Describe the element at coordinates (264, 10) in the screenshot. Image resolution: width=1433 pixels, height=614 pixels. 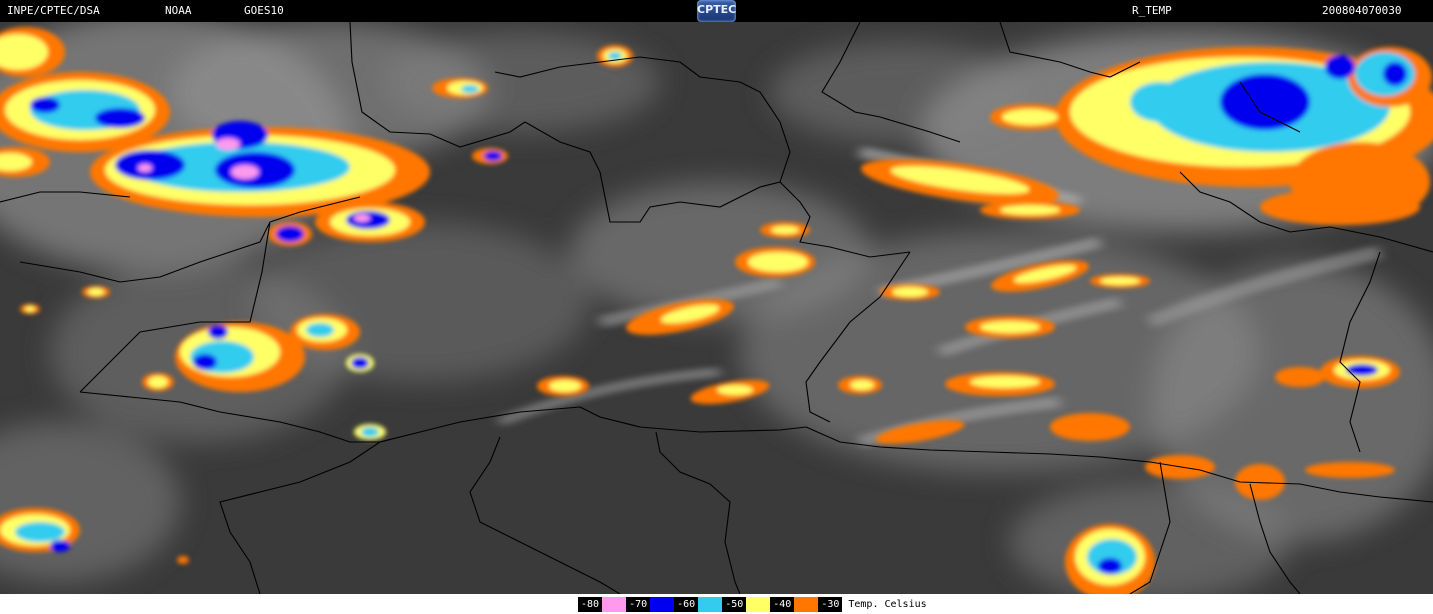
I see `satellite-label: GOES10` at that location.